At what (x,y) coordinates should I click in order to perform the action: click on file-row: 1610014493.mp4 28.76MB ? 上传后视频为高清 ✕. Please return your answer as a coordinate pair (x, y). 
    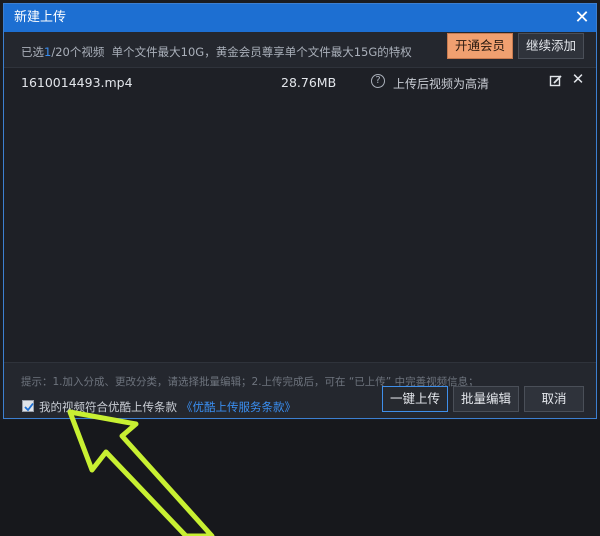
    Looking at the image, I should click on (300, 82).